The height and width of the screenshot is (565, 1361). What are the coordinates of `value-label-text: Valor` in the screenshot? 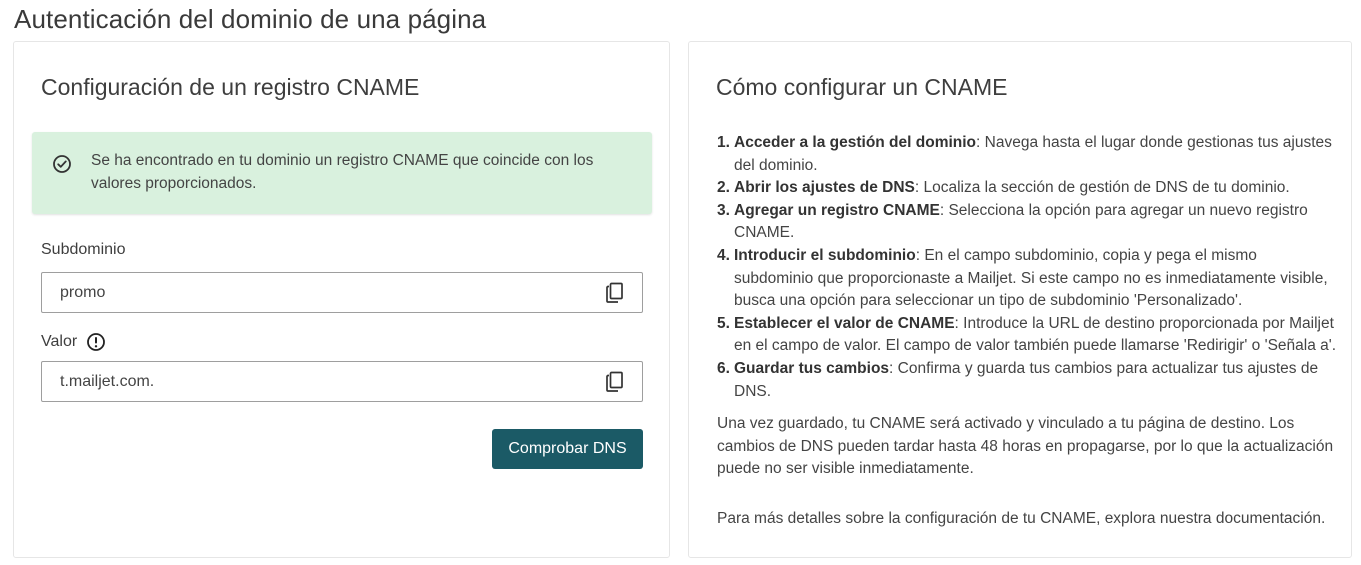 It's located at (59, 341).